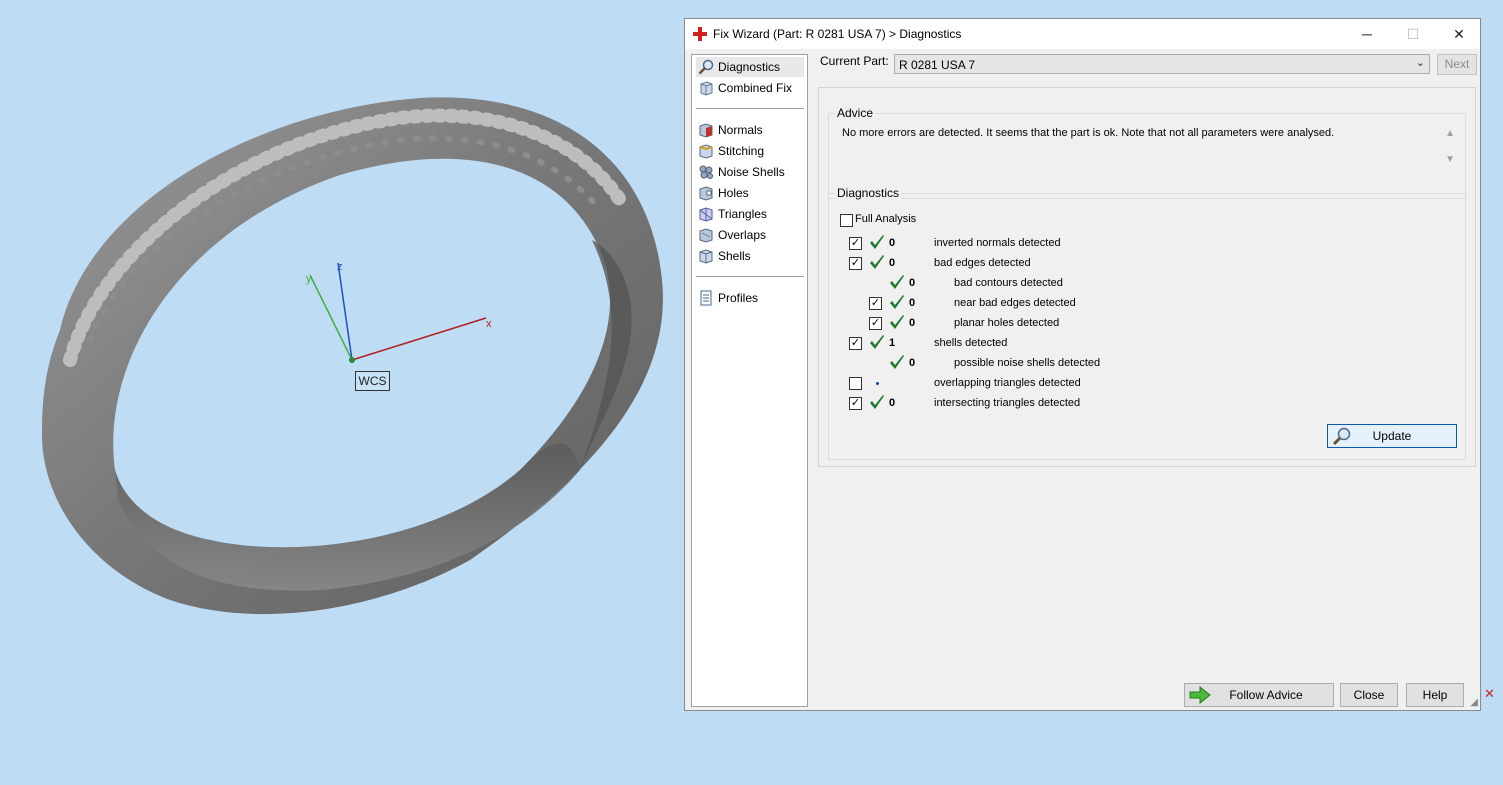  Describe the element at coordinates (1027, 363) in the screenshot. I see `row-text: possible noise shells detected` at that location.